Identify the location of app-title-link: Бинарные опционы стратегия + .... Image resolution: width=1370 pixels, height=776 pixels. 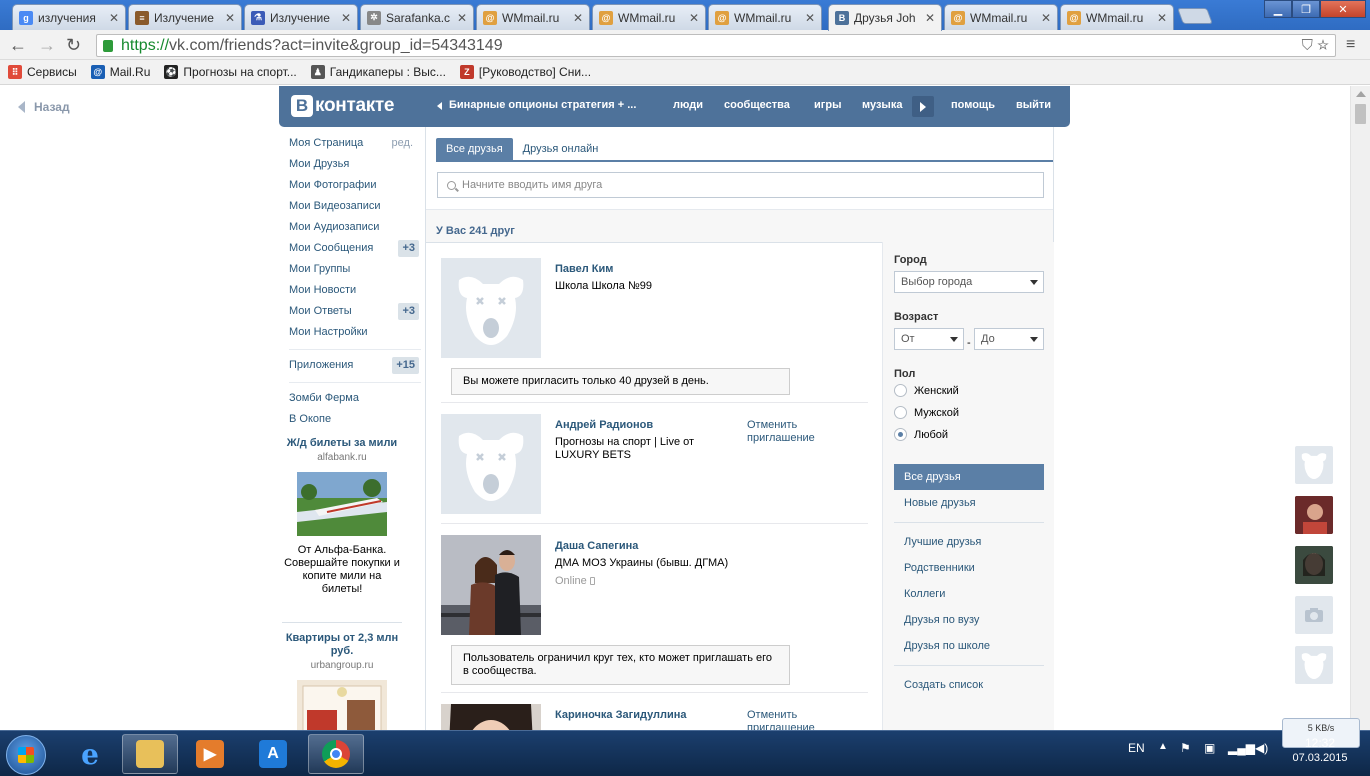
(542, 105).